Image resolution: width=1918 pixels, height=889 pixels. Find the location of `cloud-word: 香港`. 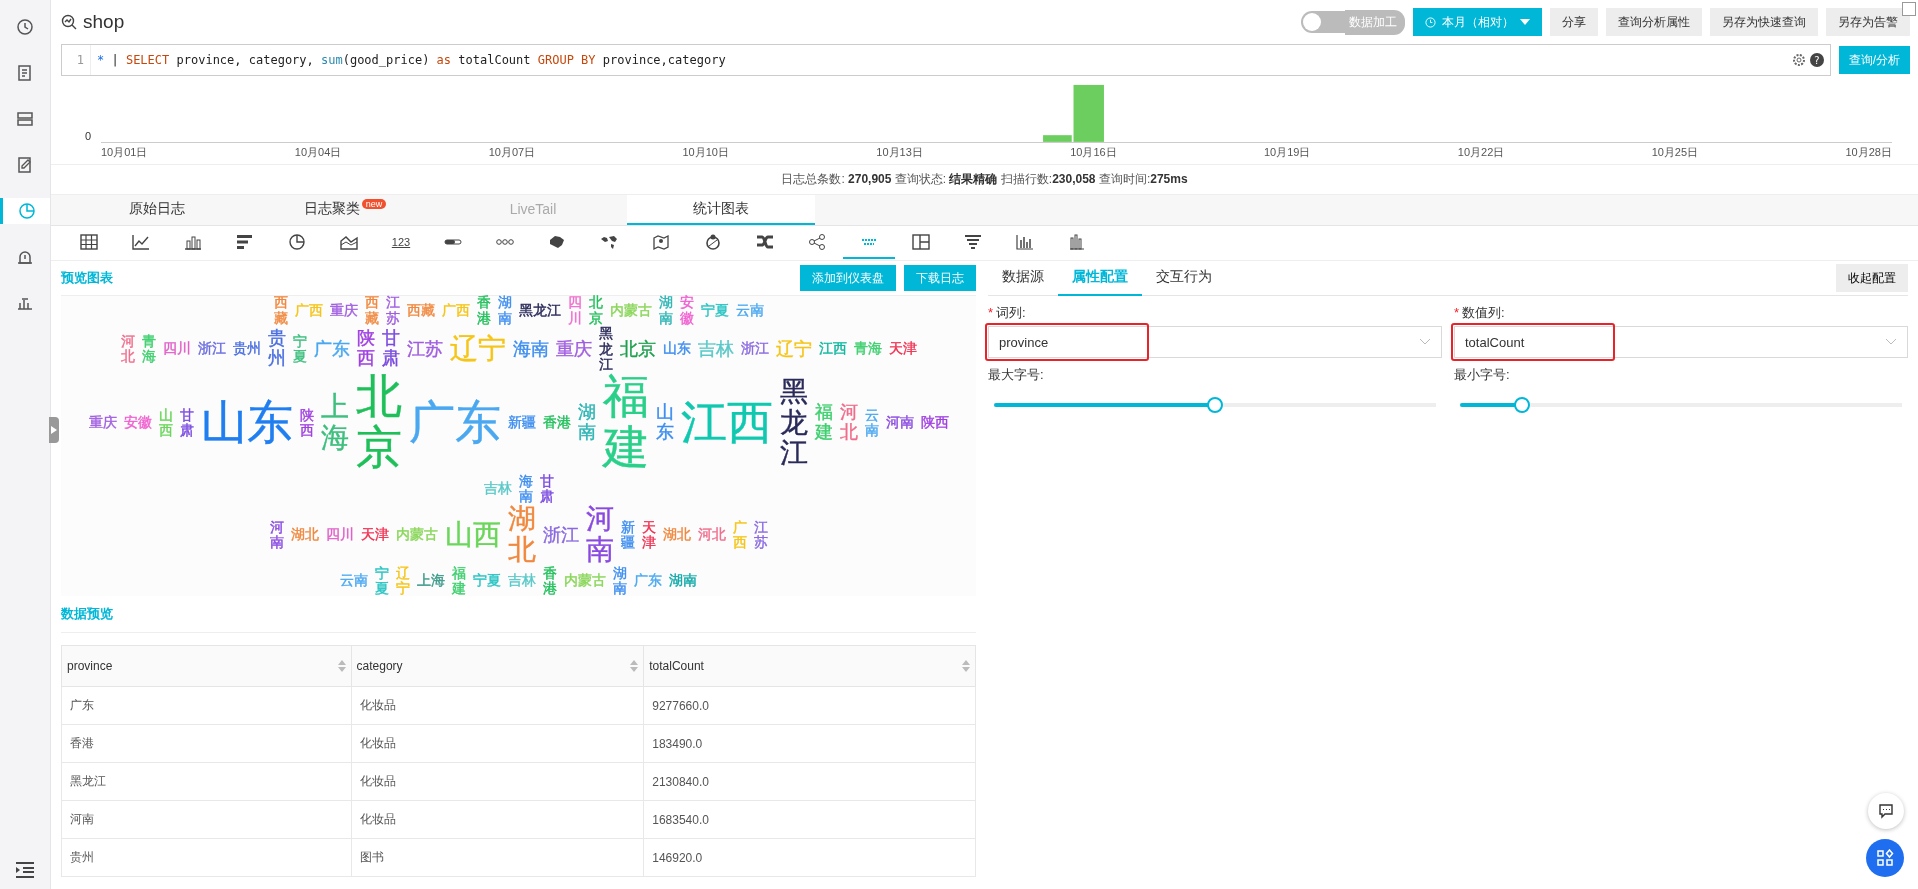

cloud-word: 香港 is located at coordinates (556, 422).